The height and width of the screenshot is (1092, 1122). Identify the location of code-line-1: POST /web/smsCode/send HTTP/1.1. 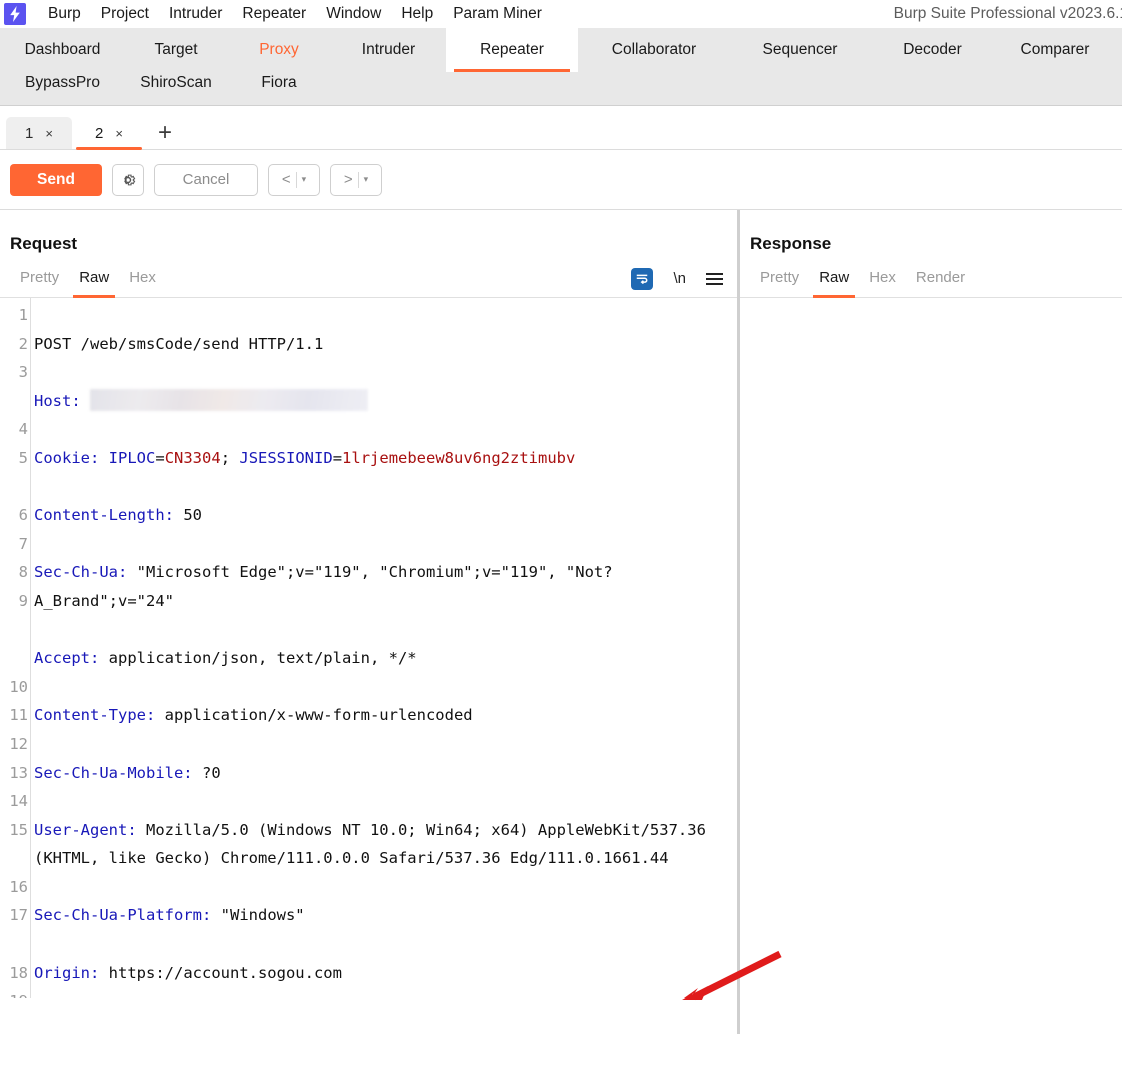
(385, 344).